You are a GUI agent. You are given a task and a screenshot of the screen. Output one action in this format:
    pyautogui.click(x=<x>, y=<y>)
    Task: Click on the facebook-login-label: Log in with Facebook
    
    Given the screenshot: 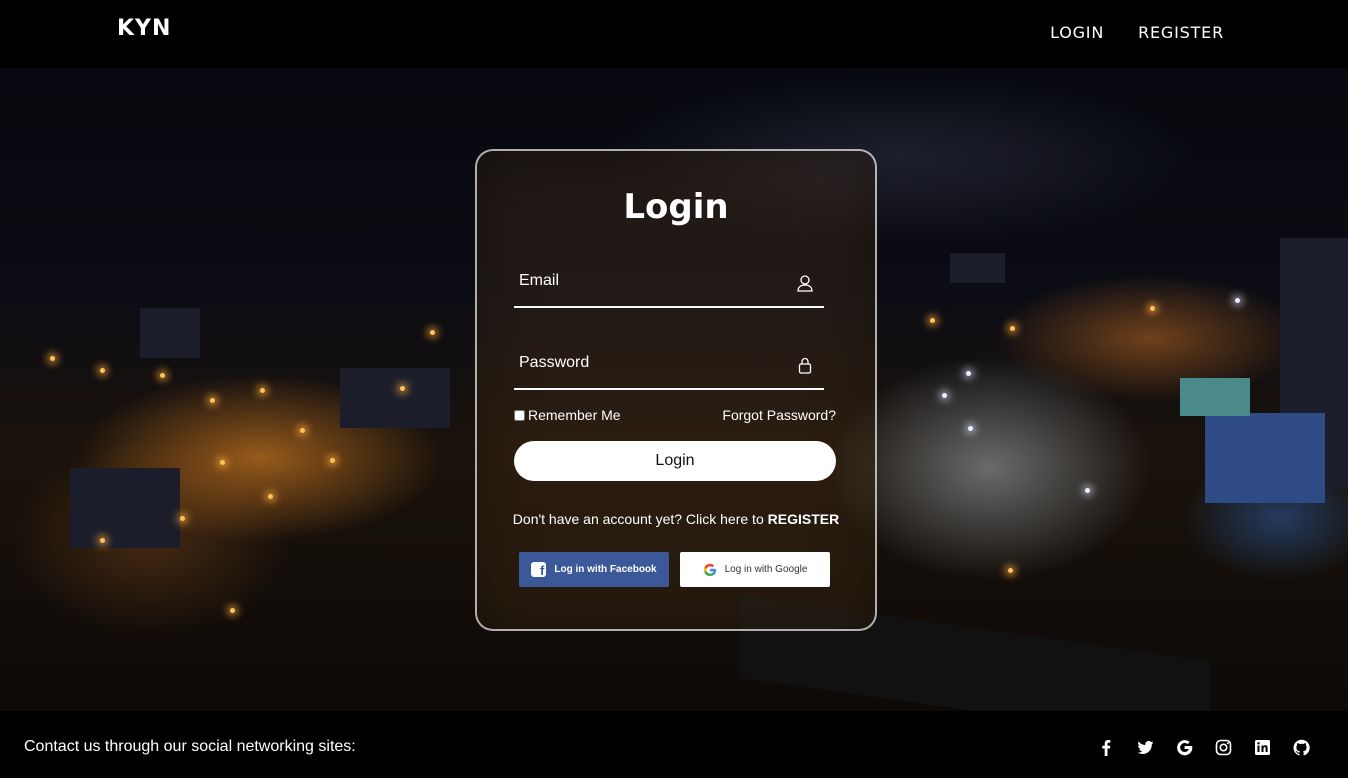 What is the action you would take?
    pyautogui.click(x=605, y=569)
    